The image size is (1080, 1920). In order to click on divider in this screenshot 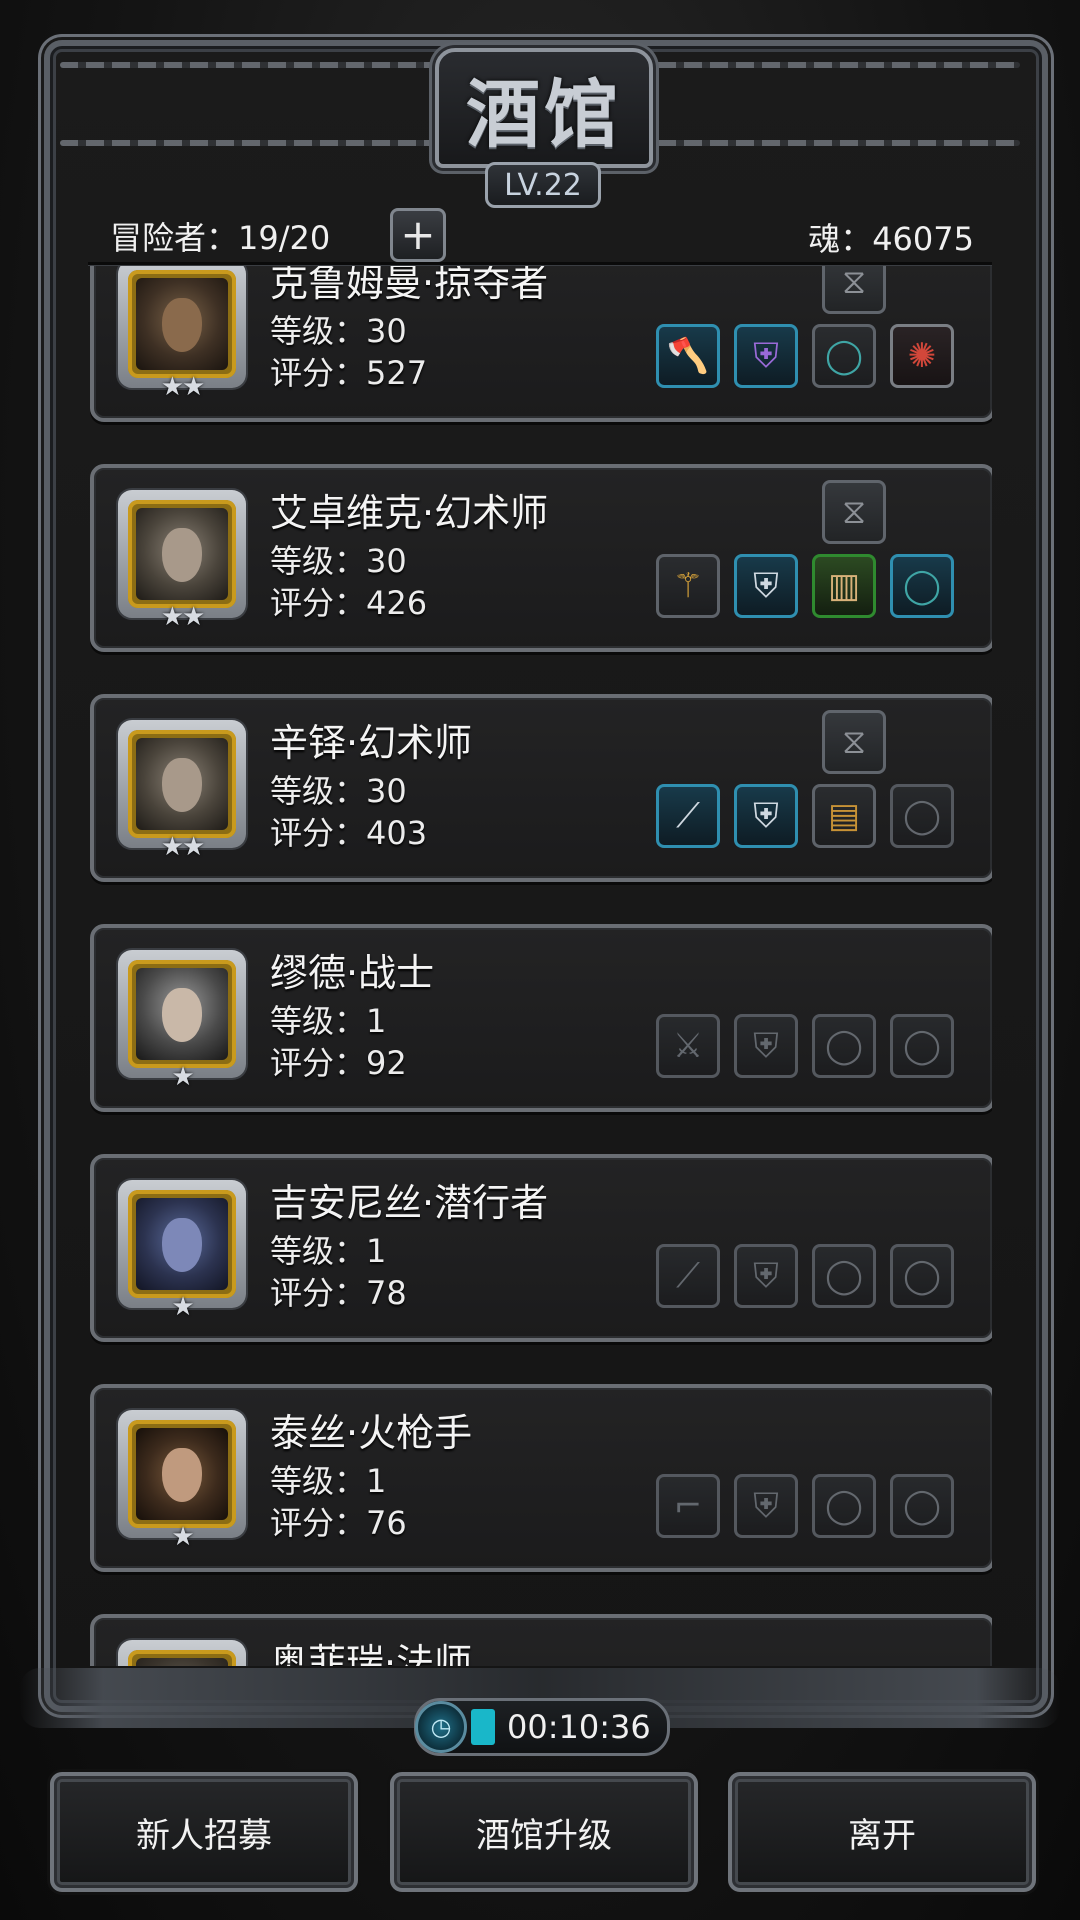, I will do `click(540, 263)`.